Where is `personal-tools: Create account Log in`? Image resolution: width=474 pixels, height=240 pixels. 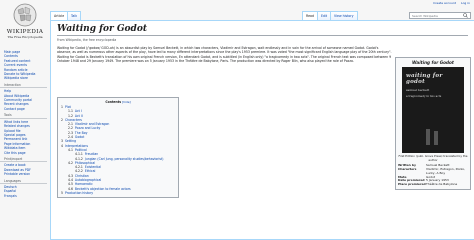
personal-tools: Create account Log in is located at coordinates (449, 3).